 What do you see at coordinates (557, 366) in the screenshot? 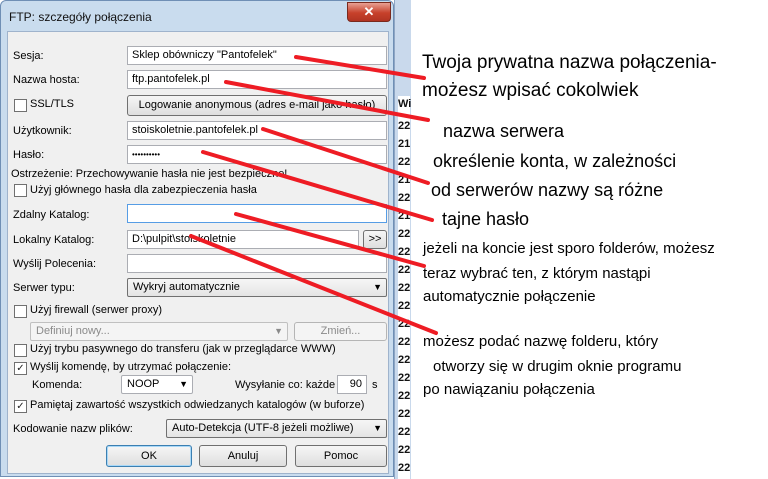
I see `annotation-local-2: otworzy się w drugim oknie programu` at bounding box center [557, 366].